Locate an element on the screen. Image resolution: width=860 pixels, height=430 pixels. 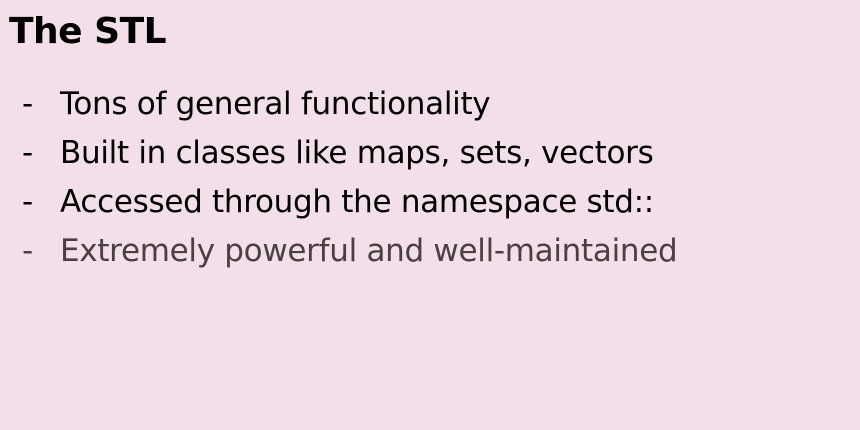
slide-title: The STL is located at coordinates (88, 31).